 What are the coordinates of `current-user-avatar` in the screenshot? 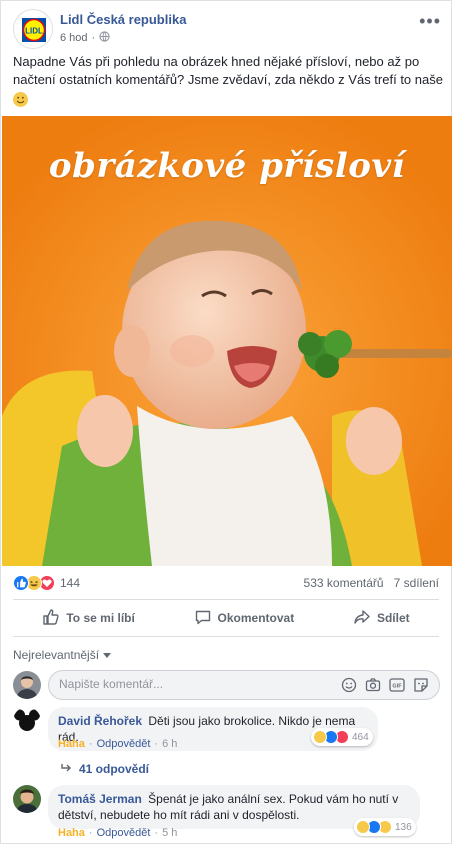 It's located at (27, 685).